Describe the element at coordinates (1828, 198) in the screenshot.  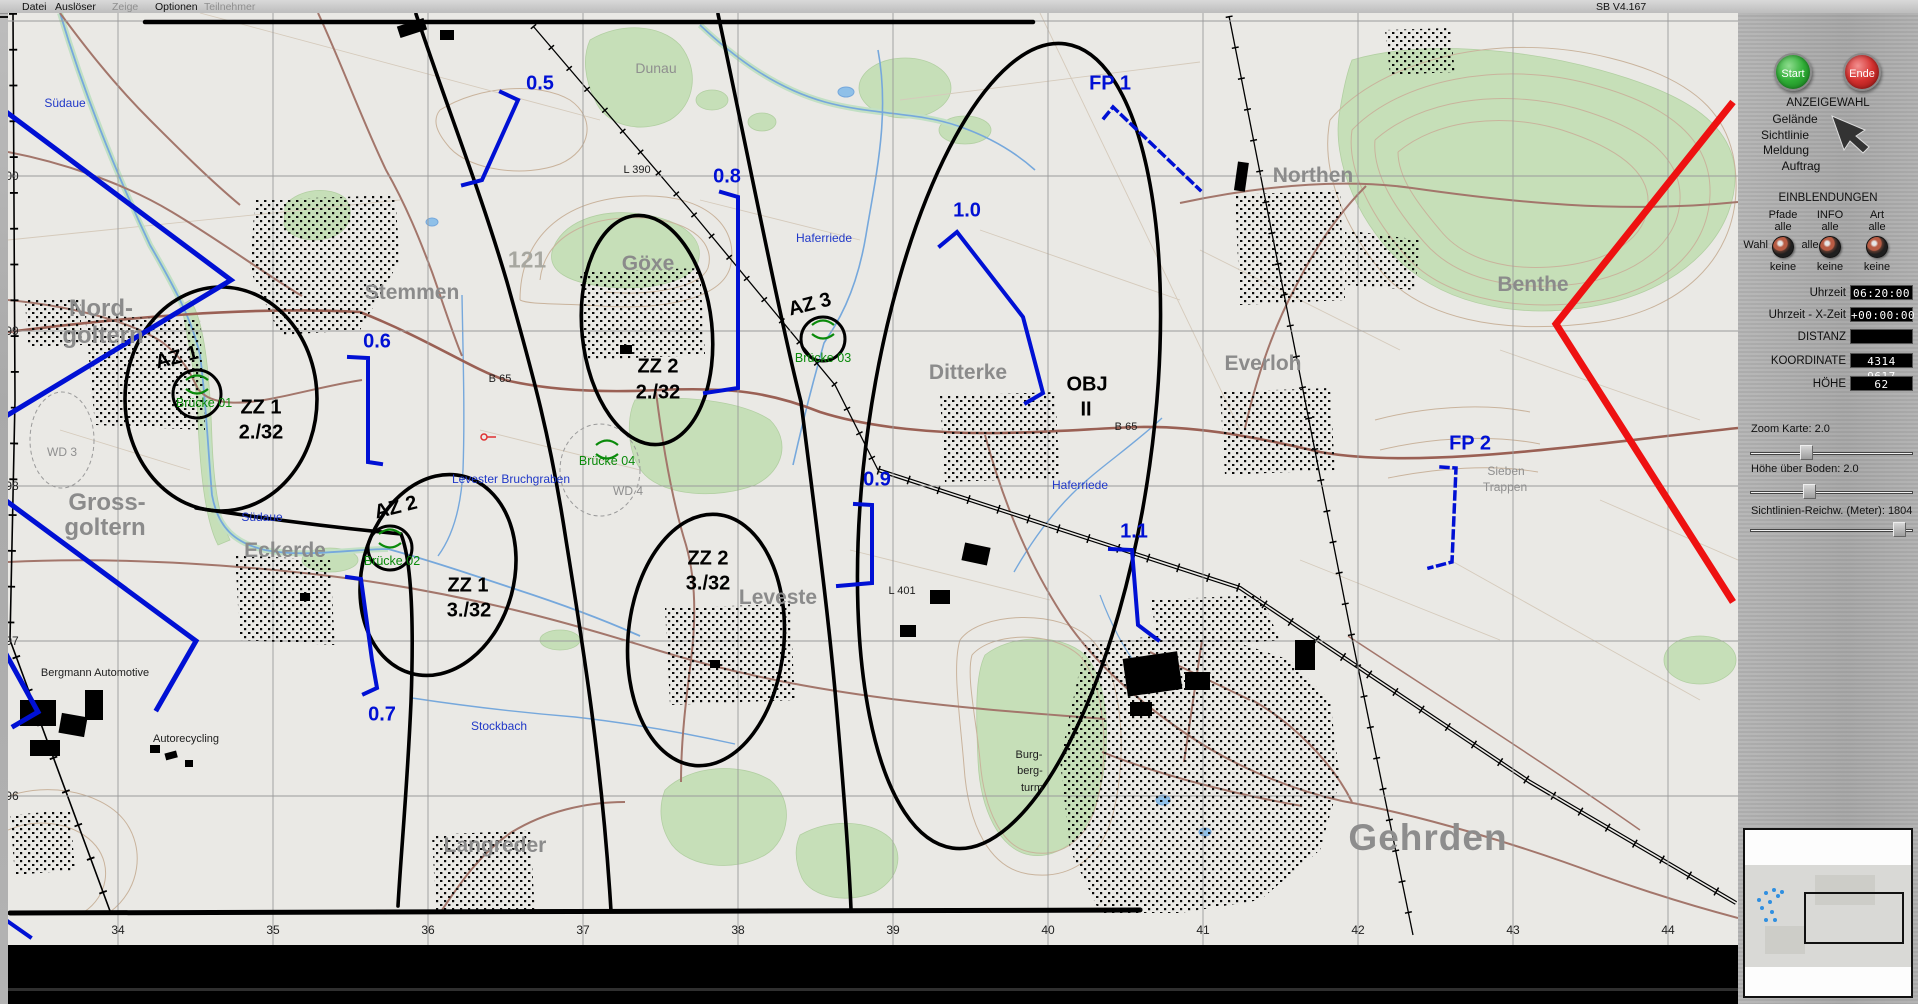
I see `einblendungen-title: EINBLENDUNGEN` at that location.